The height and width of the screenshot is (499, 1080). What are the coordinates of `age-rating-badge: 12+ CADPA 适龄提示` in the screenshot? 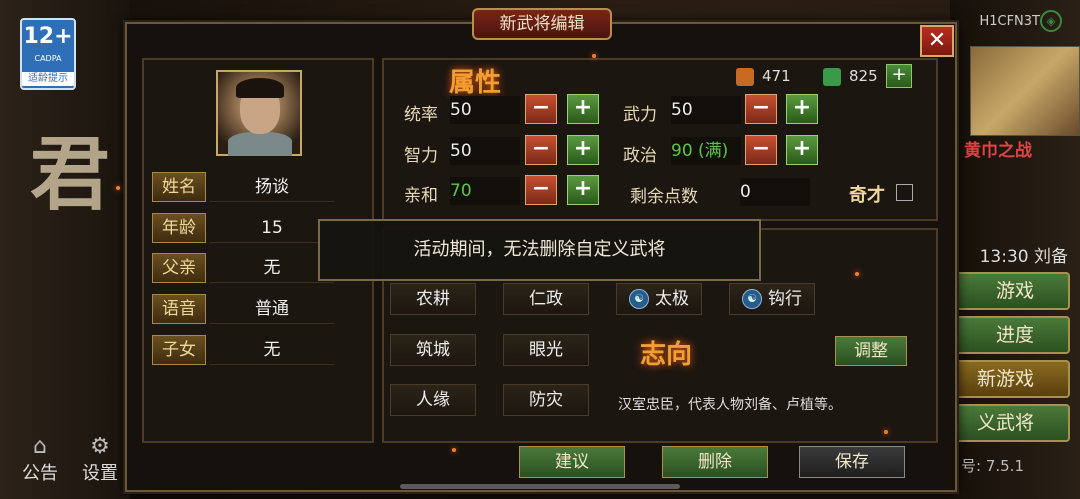 It's located at (48, 54).